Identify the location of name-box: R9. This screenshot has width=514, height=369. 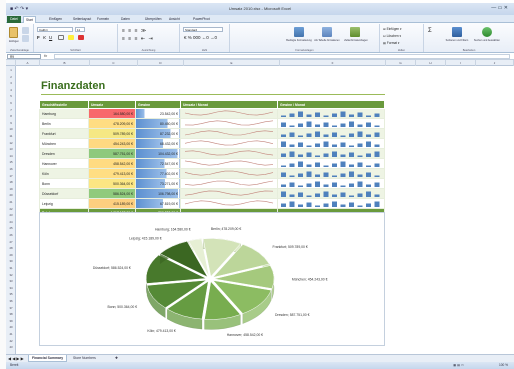
(24, 56).